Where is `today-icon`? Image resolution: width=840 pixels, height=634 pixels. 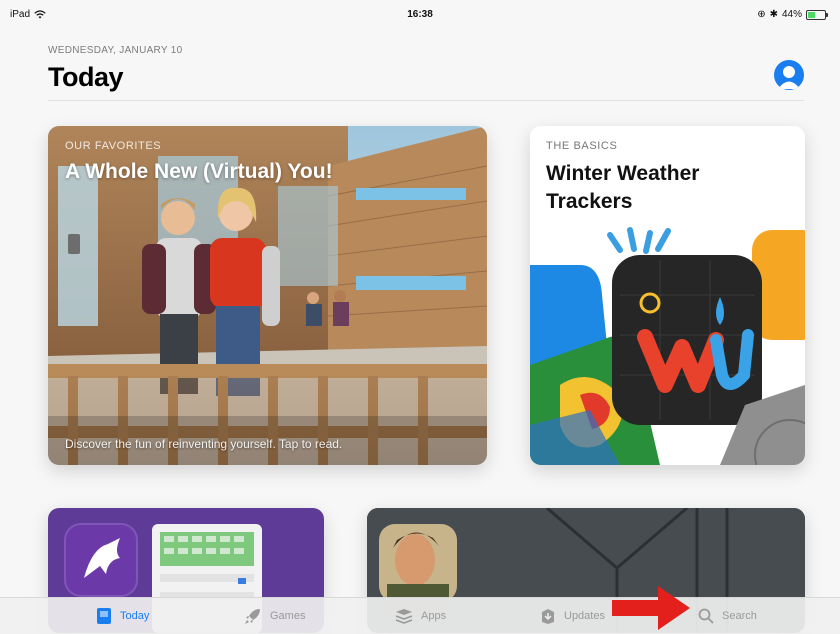
today-icon is located at coordinates (104, 616).